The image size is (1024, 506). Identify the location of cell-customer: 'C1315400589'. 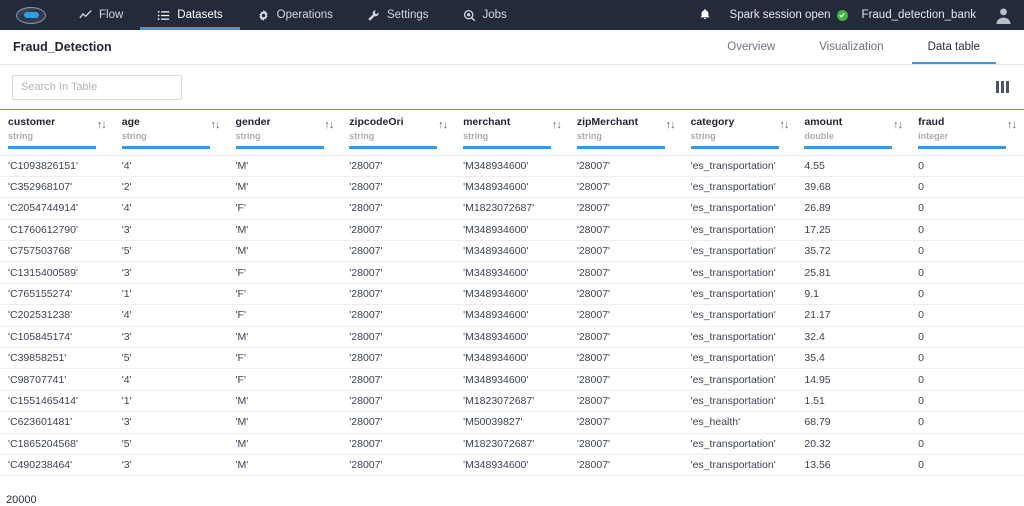
(57, 272).